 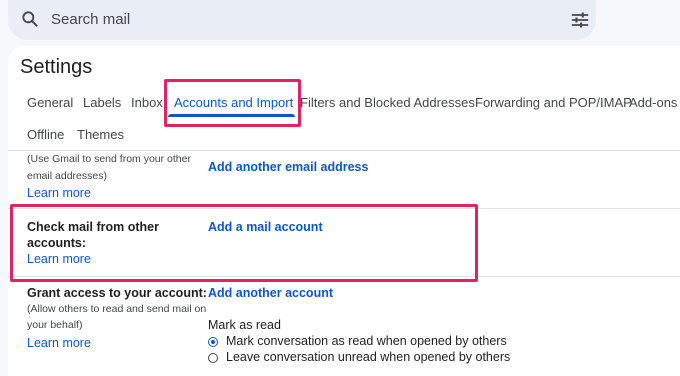 What do you see at coordinates (288, 167) in the screenshot?
I see `add-another-email-address-link: Add another email address` at bounding box center [288, 167].